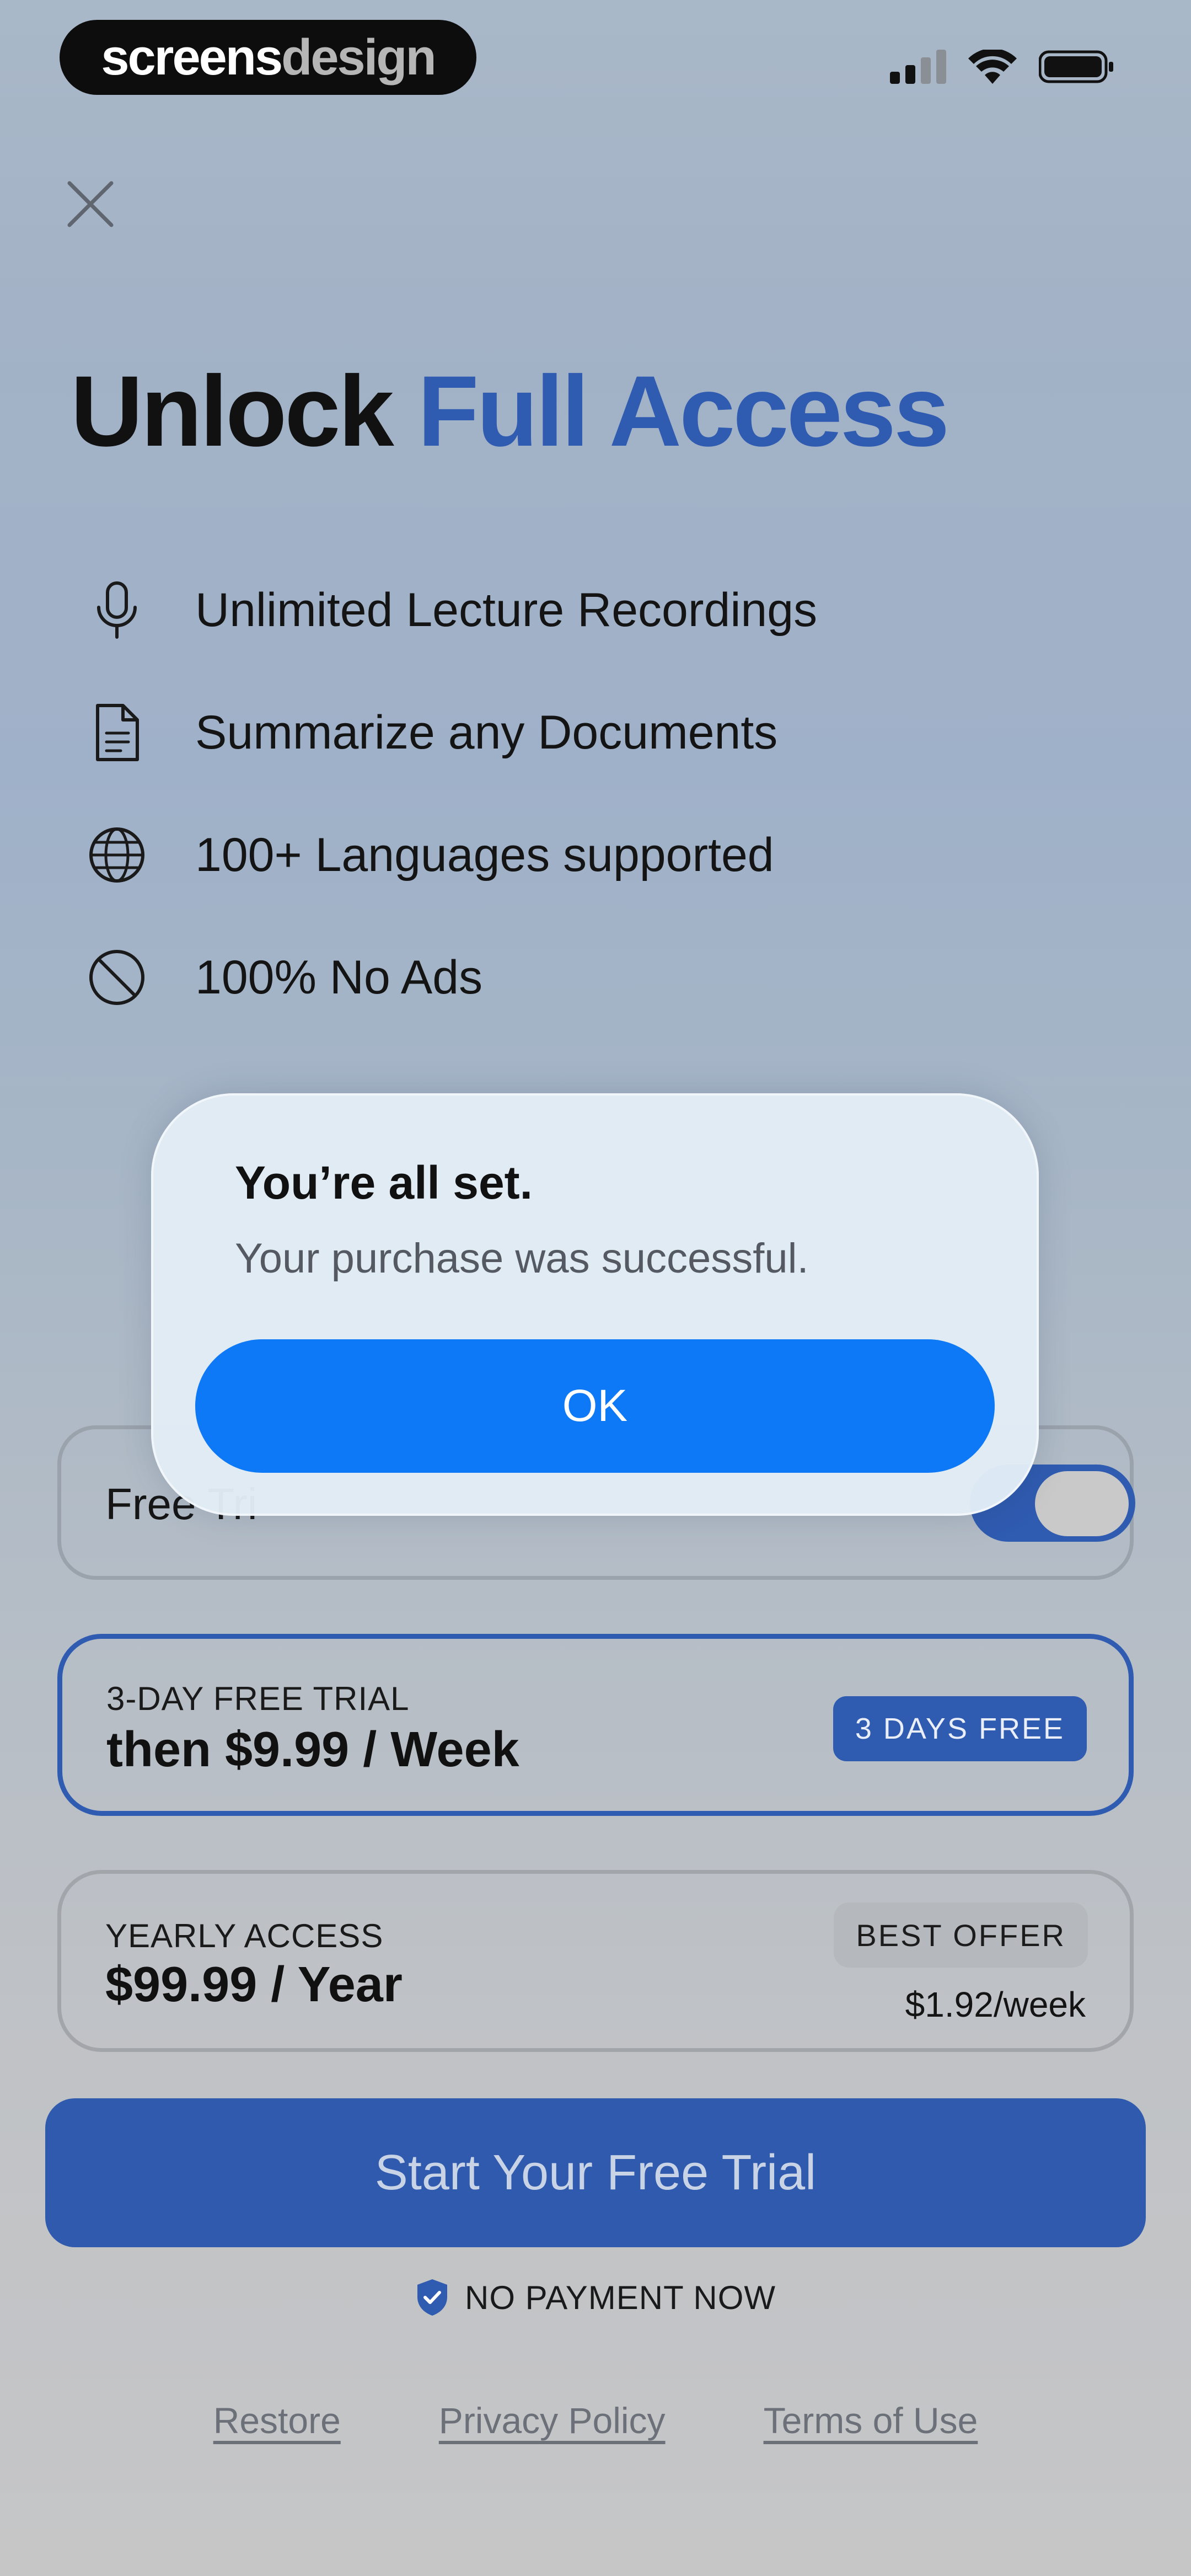  What do you see at coordinates (993, 67) in the screenshot?
I see `wifi-icon` at bounding box center [993, 67].